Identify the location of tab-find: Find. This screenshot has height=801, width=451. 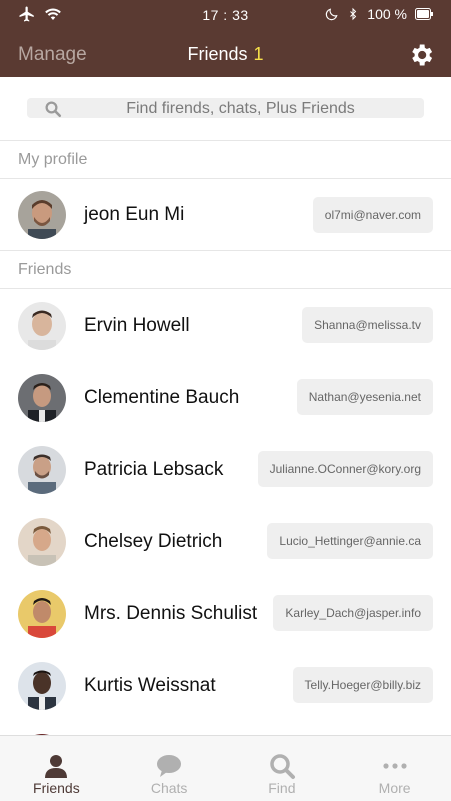
(282, 768).